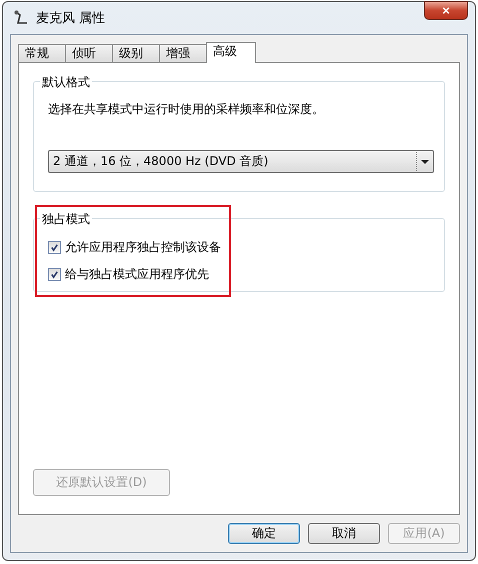  Describe the element at coordinates (241, 161) in the screenshot. I see `format-dropdown: 2 通道，16 位，48000 Hz (DVD 音质)` at that location.